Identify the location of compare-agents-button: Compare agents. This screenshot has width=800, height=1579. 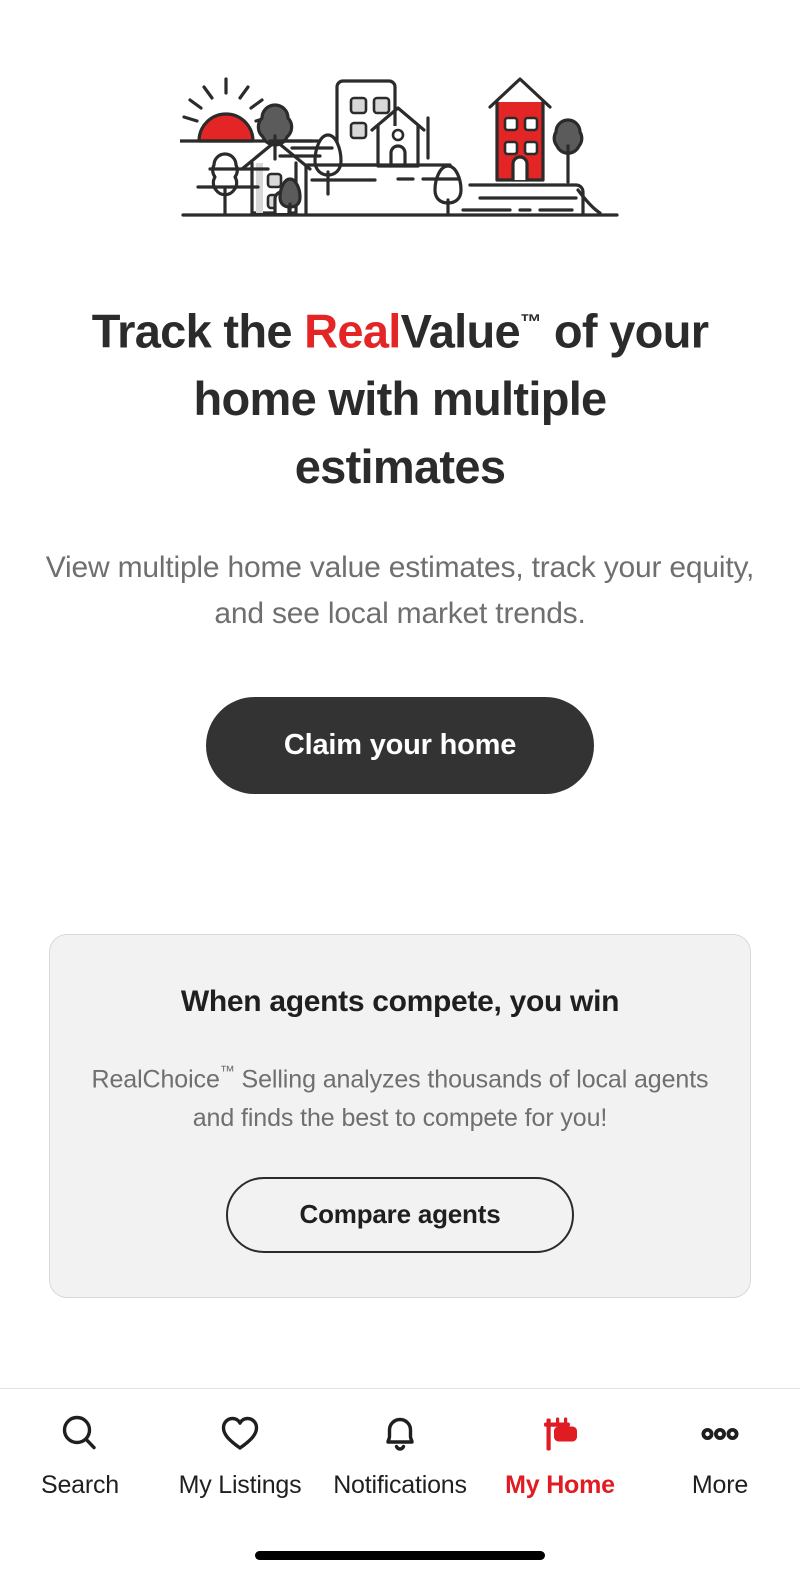
(400, 1214).